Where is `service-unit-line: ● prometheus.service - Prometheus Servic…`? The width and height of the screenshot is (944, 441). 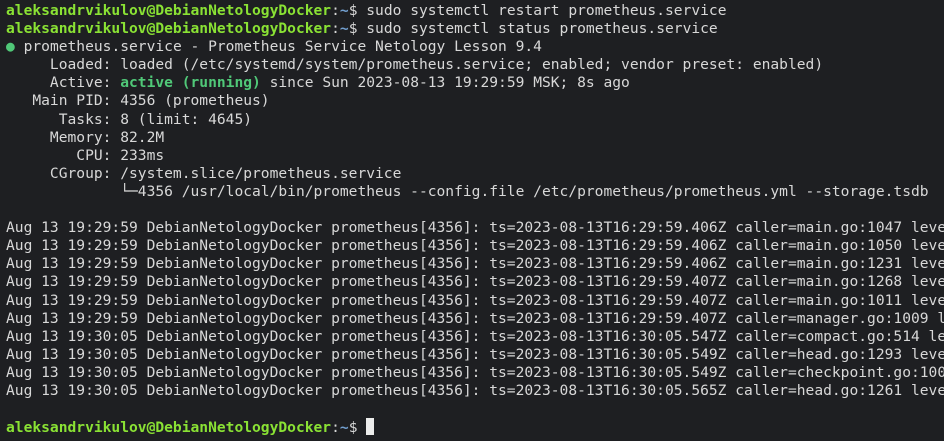
service-unit-line: ● prometheus.service - Prometheus Servic… is located at coordinates (475, 47).